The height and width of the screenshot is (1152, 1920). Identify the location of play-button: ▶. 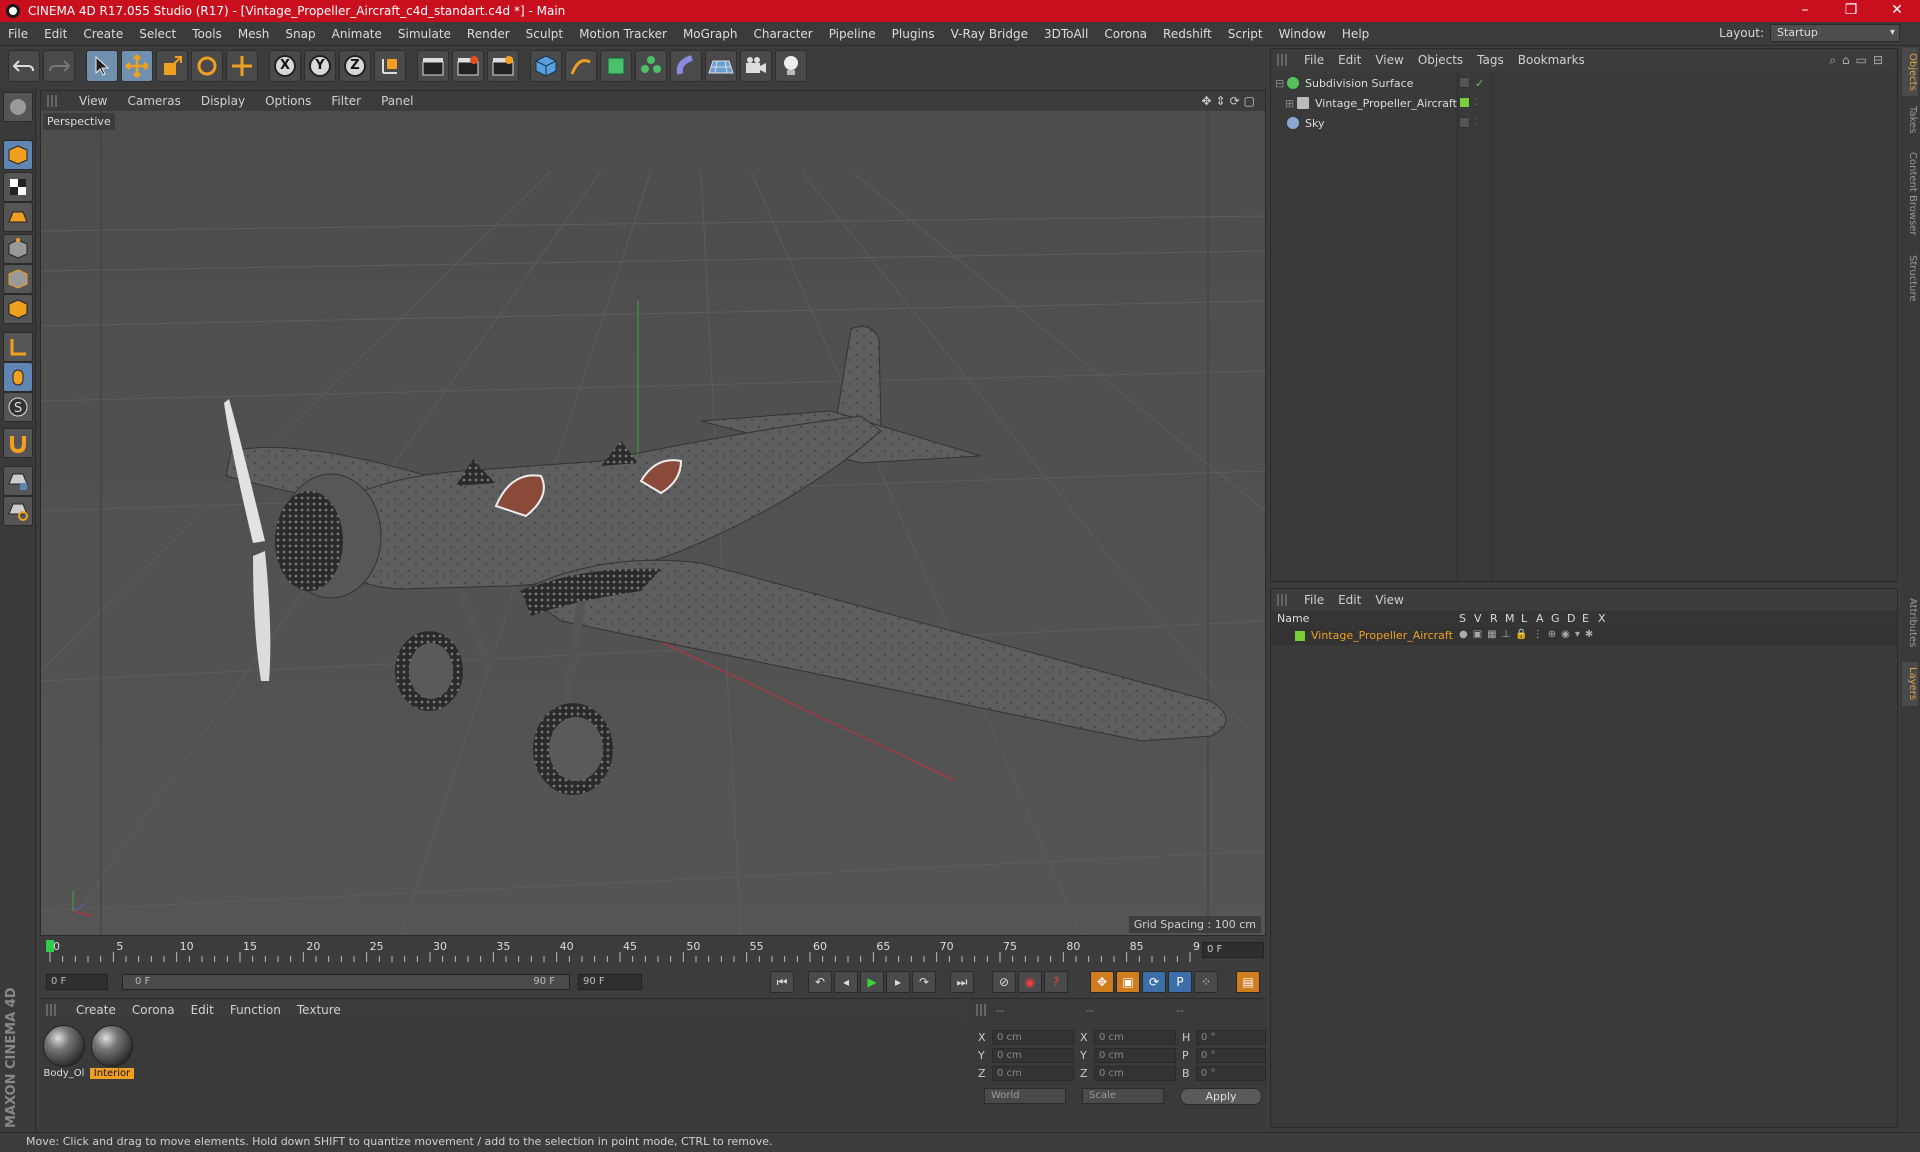
(872, 982).